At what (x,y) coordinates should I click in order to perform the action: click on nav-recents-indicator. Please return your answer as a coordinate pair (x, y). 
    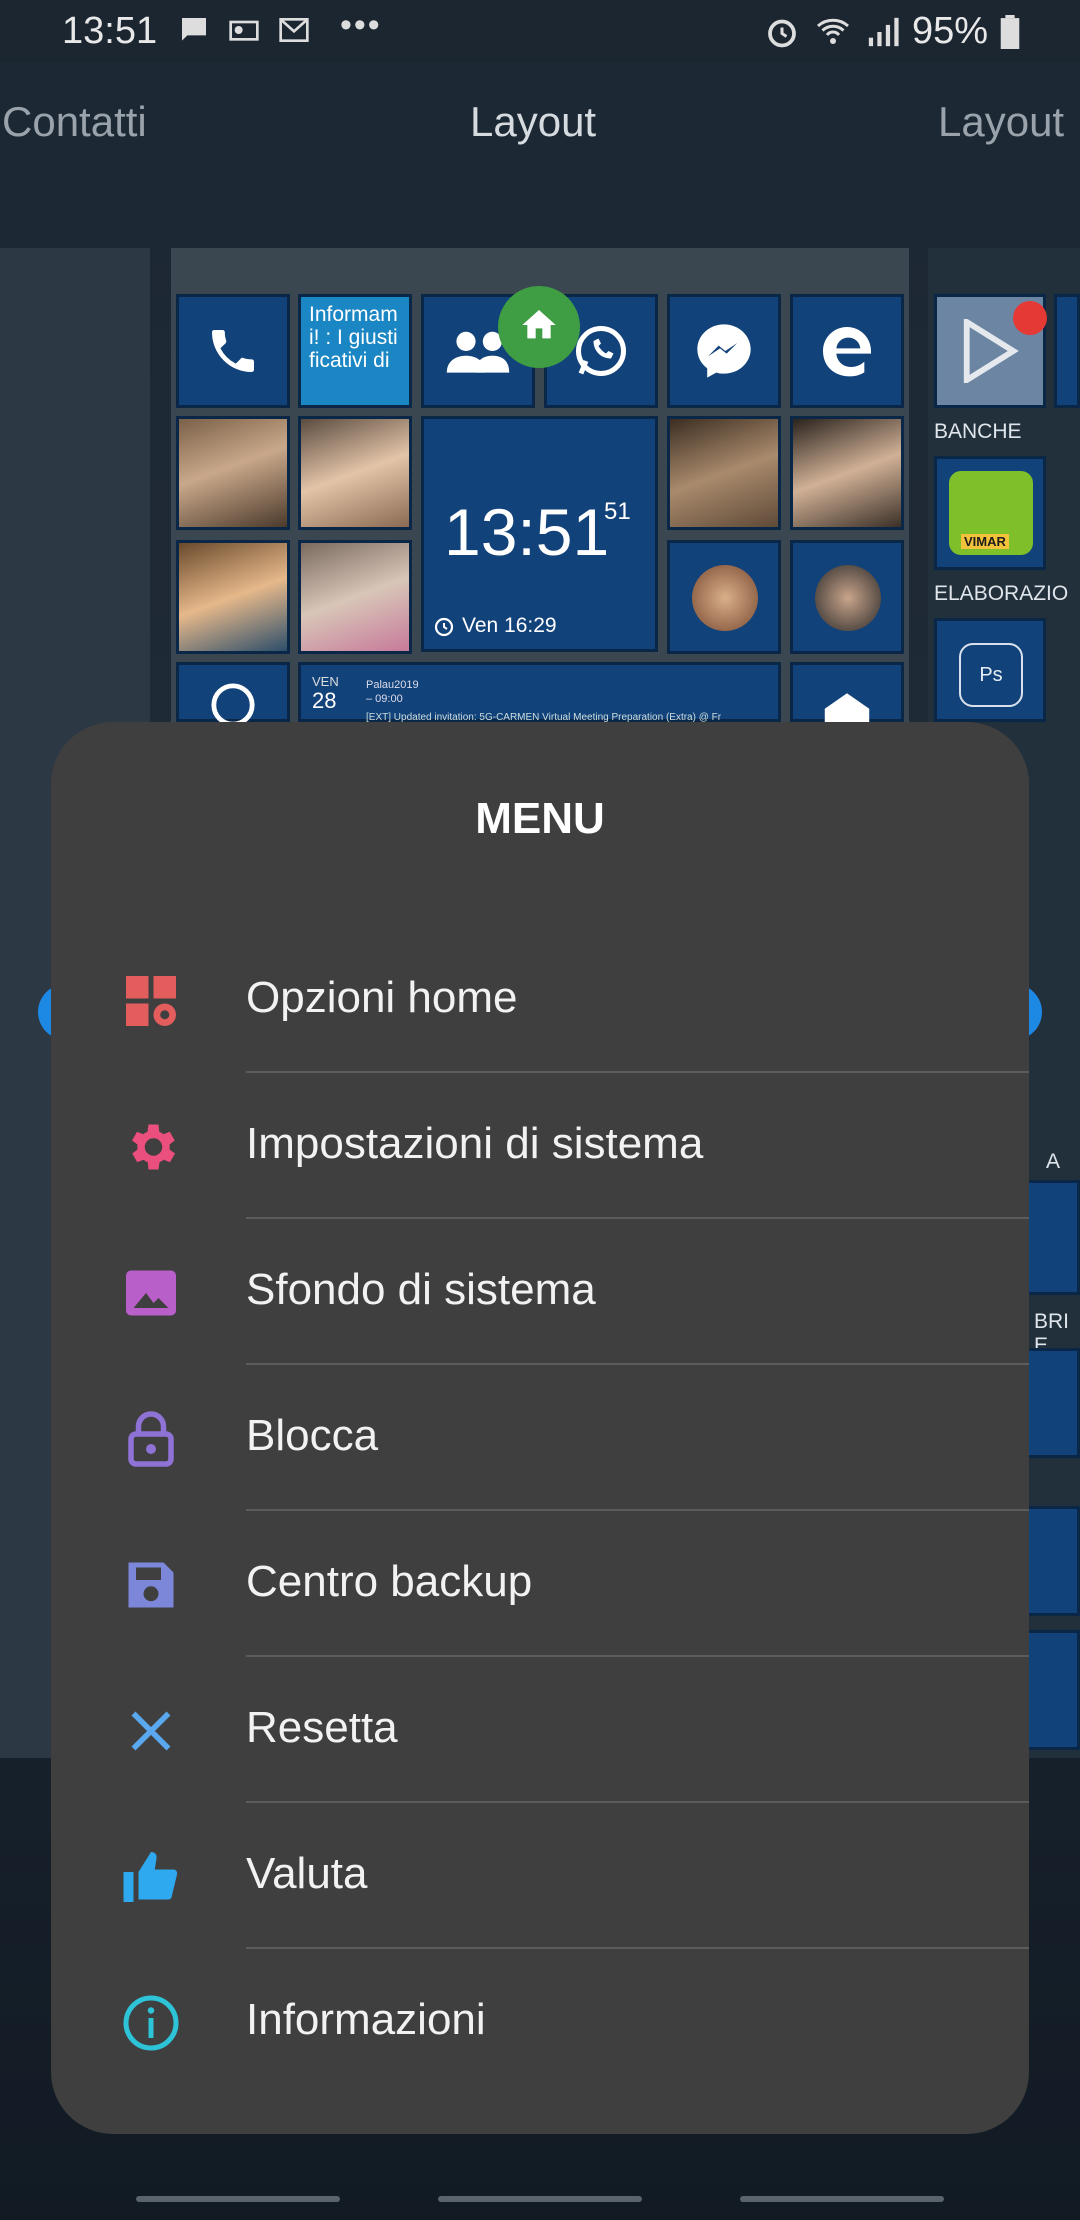
    Looking at the image, I should click on (238, 2199).